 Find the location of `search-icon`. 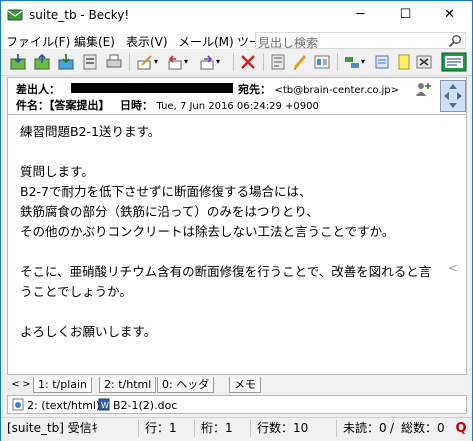

search-icon is located at coordinates (455, 41).